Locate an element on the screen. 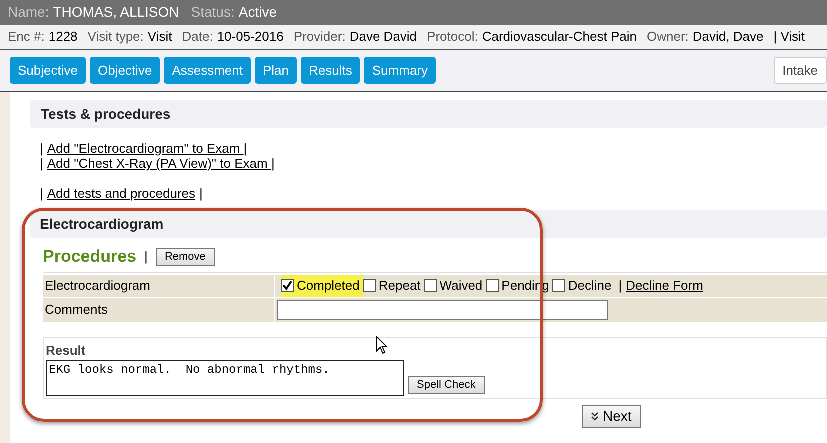 The height and width of the screenshot is (443, 827). field-value: THOMAS, ALLISON is located at coordinates (116, 12).